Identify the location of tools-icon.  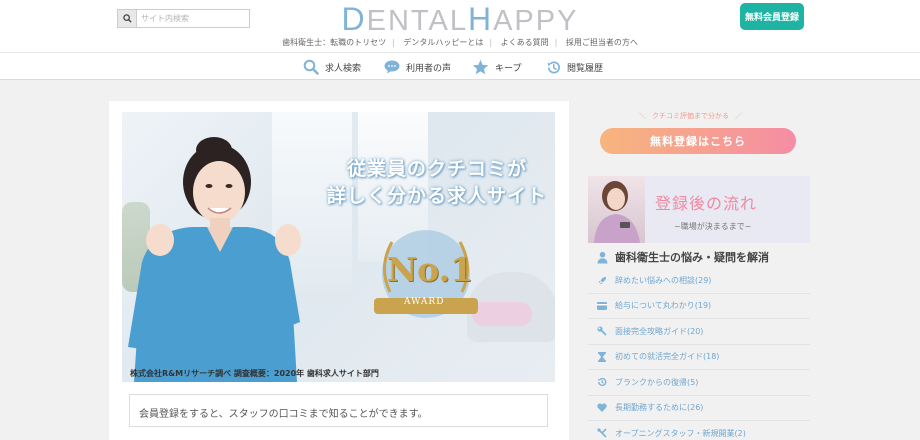
(602, 433).